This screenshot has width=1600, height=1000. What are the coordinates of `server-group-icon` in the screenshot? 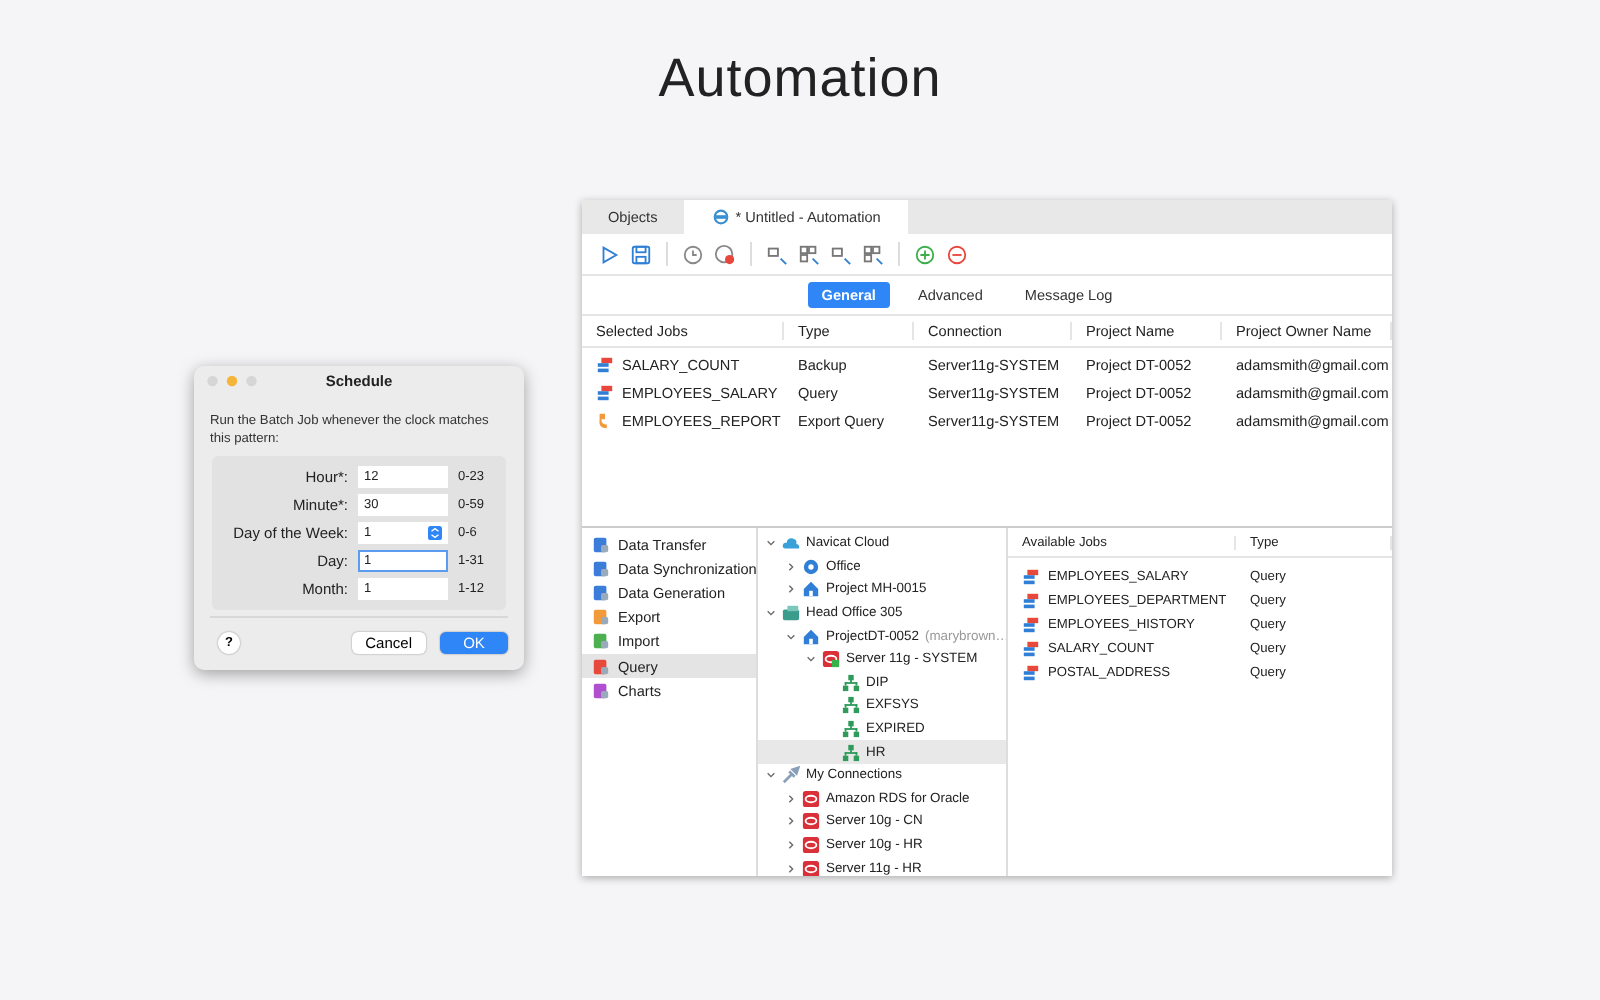 It's located at (791, 613).